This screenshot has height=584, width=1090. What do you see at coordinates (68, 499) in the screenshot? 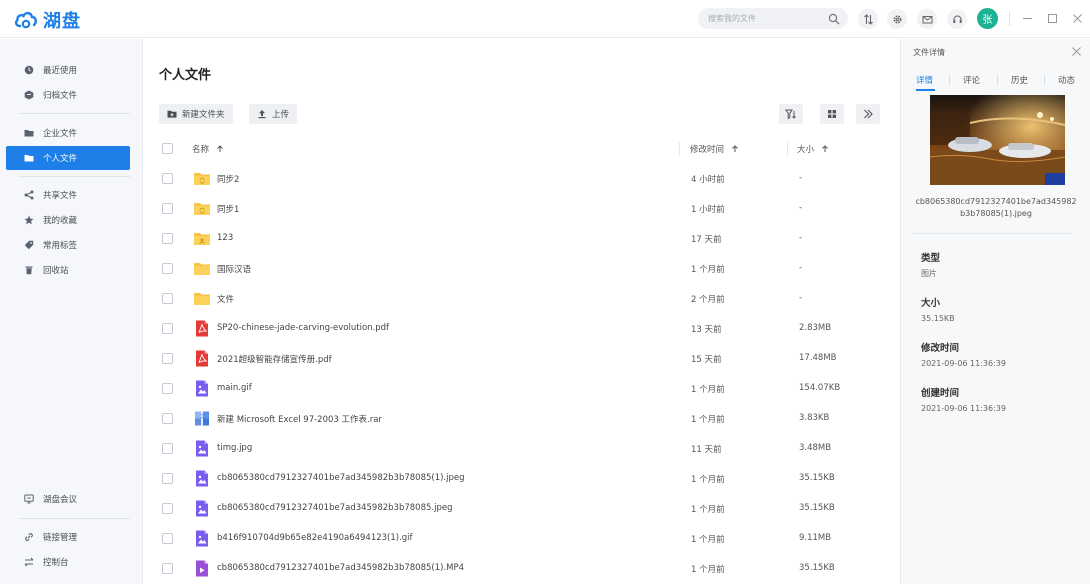
I see `sidebar-item-meeting: 湖盘会议` at bounding box center [68, 499].